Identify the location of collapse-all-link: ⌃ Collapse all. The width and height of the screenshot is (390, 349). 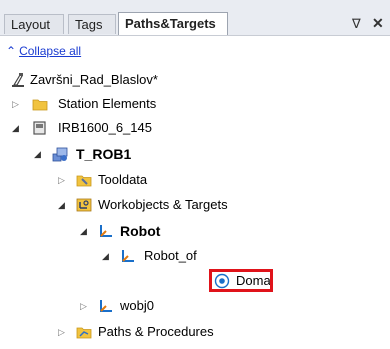
(43, 51).